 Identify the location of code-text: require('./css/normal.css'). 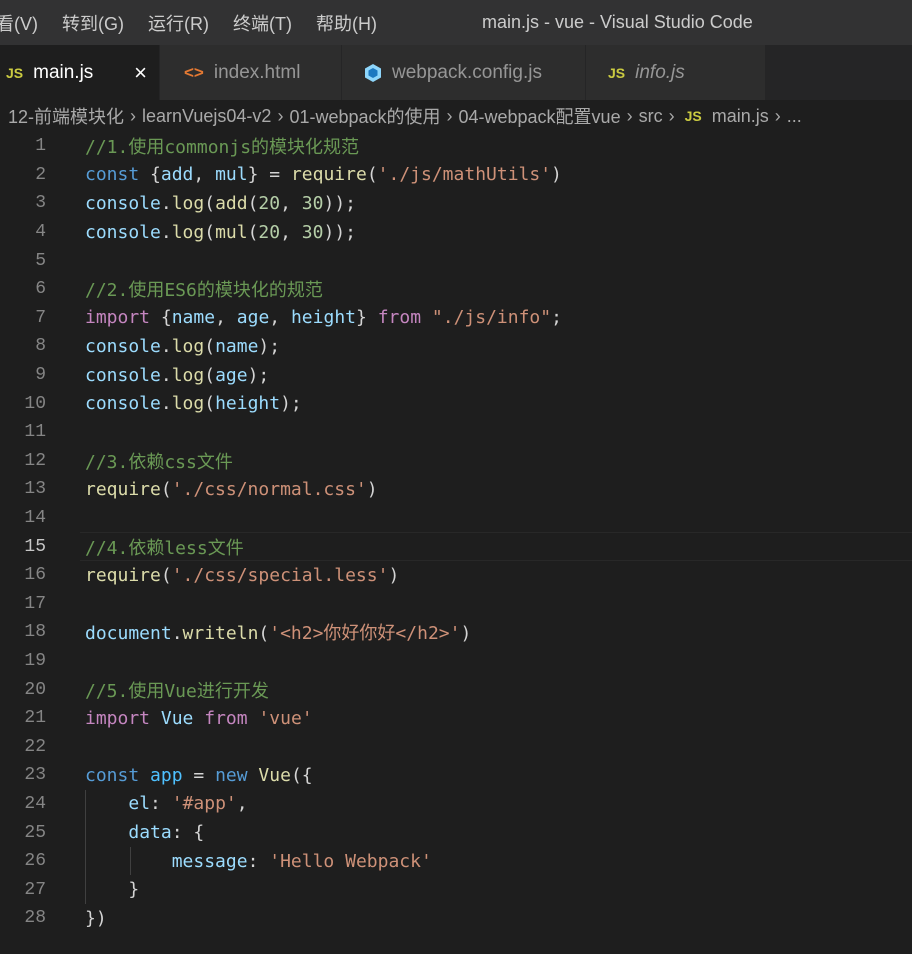
(231, 489).